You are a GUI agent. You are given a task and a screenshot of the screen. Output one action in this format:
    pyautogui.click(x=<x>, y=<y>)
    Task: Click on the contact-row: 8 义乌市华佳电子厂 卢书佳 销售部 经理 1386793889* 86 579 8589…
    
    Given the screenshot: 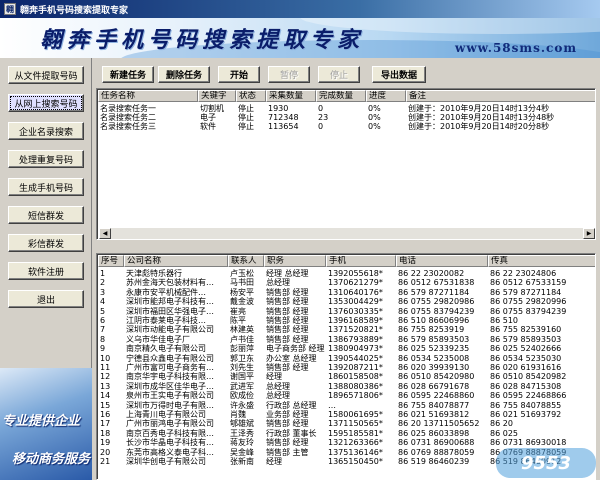 What is the action you would take?
    pyautogui.click(x=346, y=339)
    